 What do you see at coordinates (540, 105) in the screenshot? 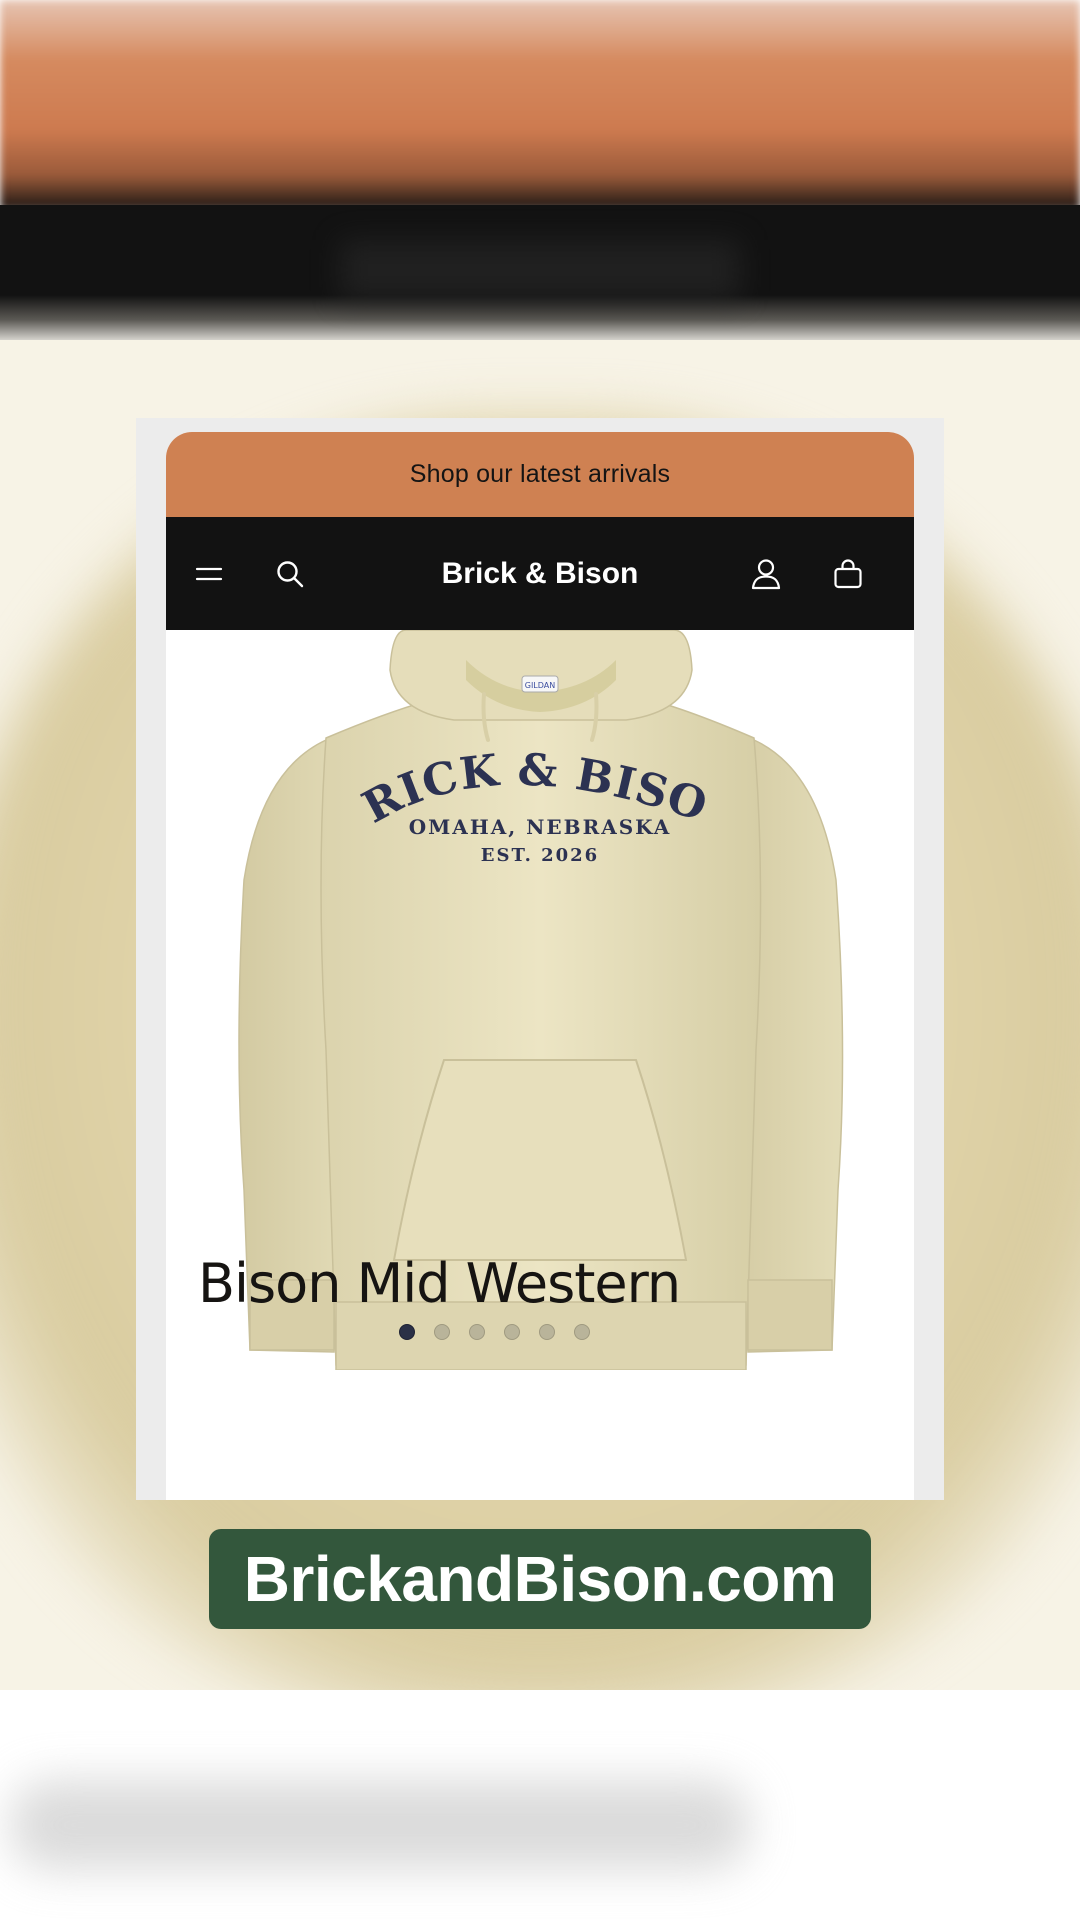
I see `blurred-announcement-background` at bounding box center [540, 105].